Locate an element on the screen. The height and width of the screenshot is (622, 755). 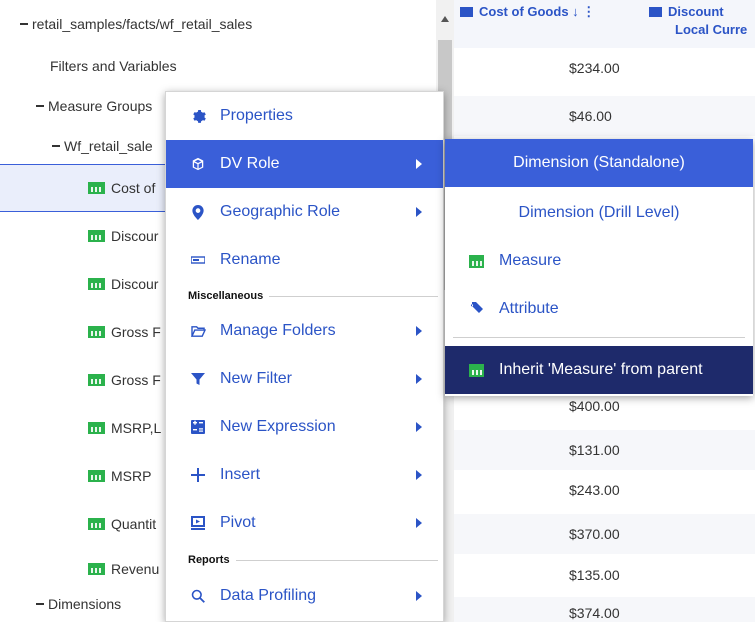
menu-section-label: Reports is located at coordinates (209, 560).